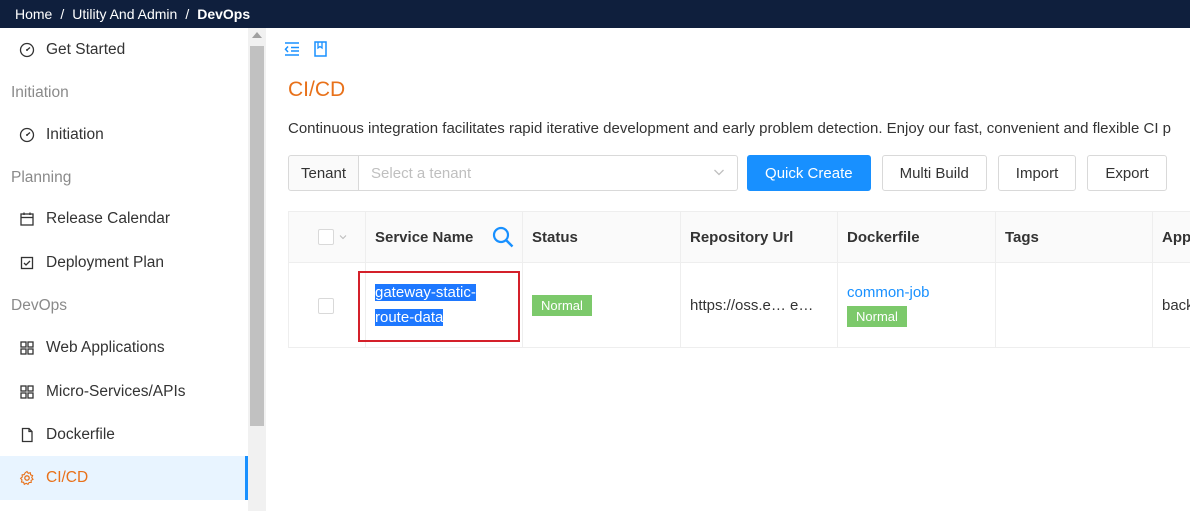  I want to click on header-status: Status, so click(602, 237).